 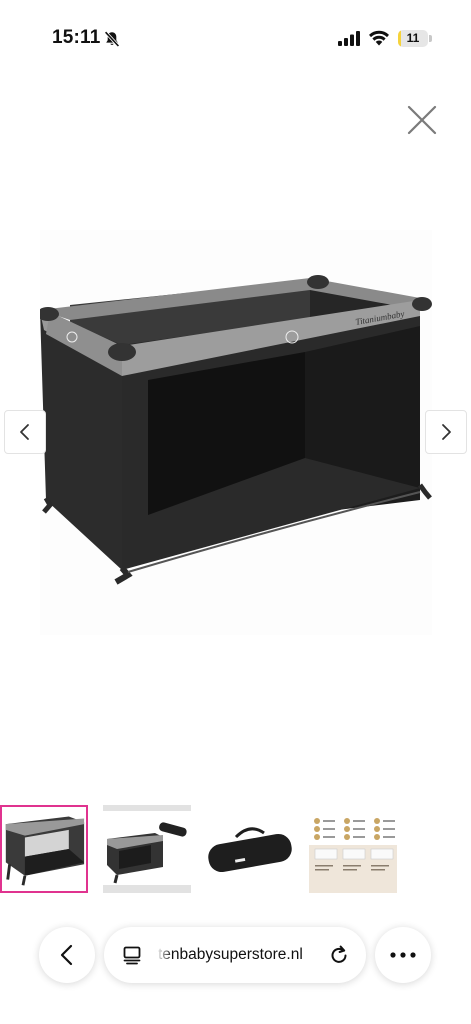 I want to click on chevron-right-icon, so click(x=446, y=432).